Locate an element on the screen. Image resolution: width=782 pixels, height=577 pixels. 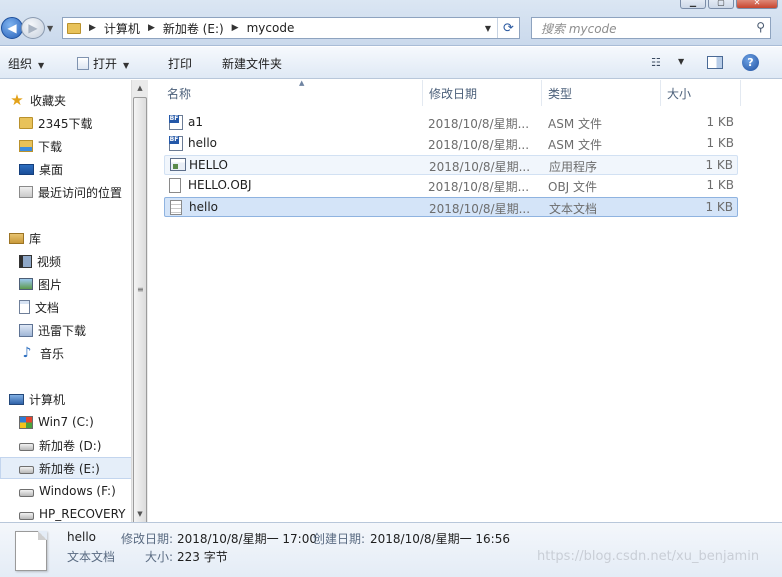
nav-item-drive-c: Win7 (C:) is located at coordinates (83, 422).